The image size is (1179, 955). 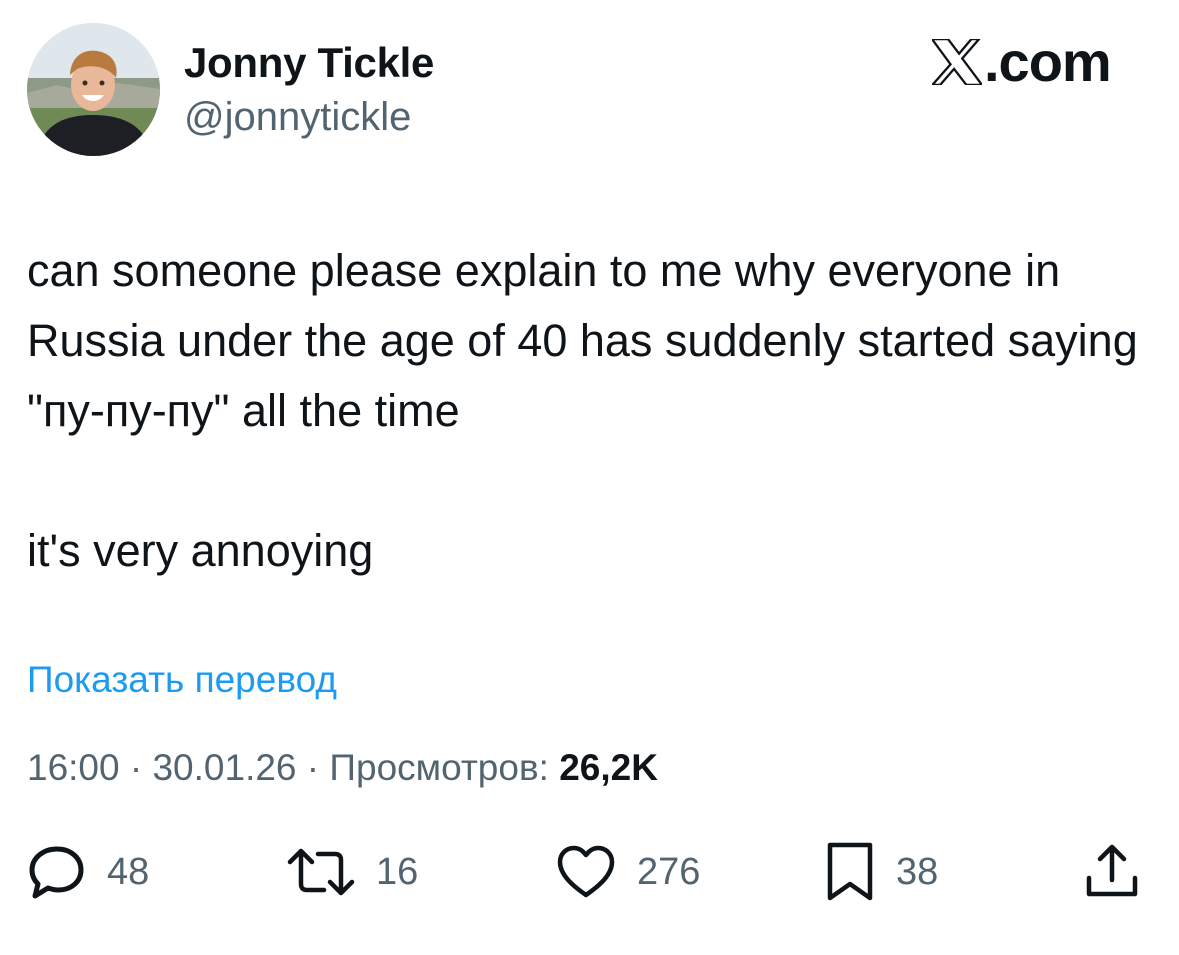 I want to click on author-display-name: Jonny Tickle, so click(x=309, y=63).